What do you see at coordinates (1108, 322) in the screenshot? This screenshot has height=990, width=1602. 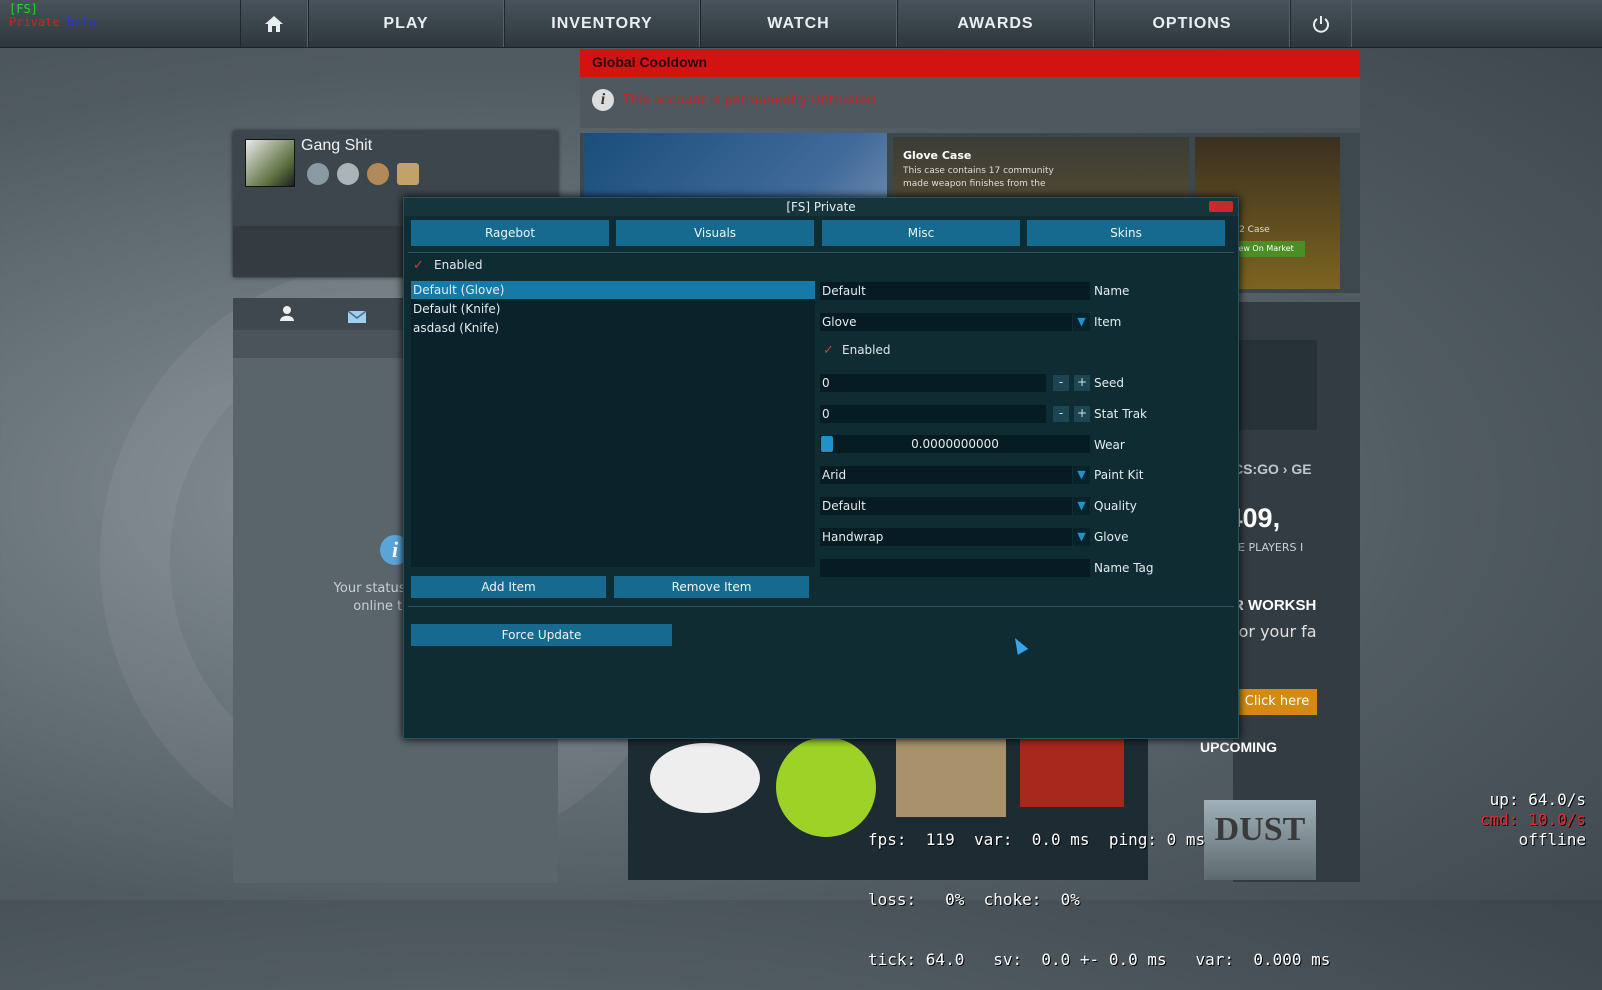 I see `item-label: Item` at bounding box center [1108, 322].